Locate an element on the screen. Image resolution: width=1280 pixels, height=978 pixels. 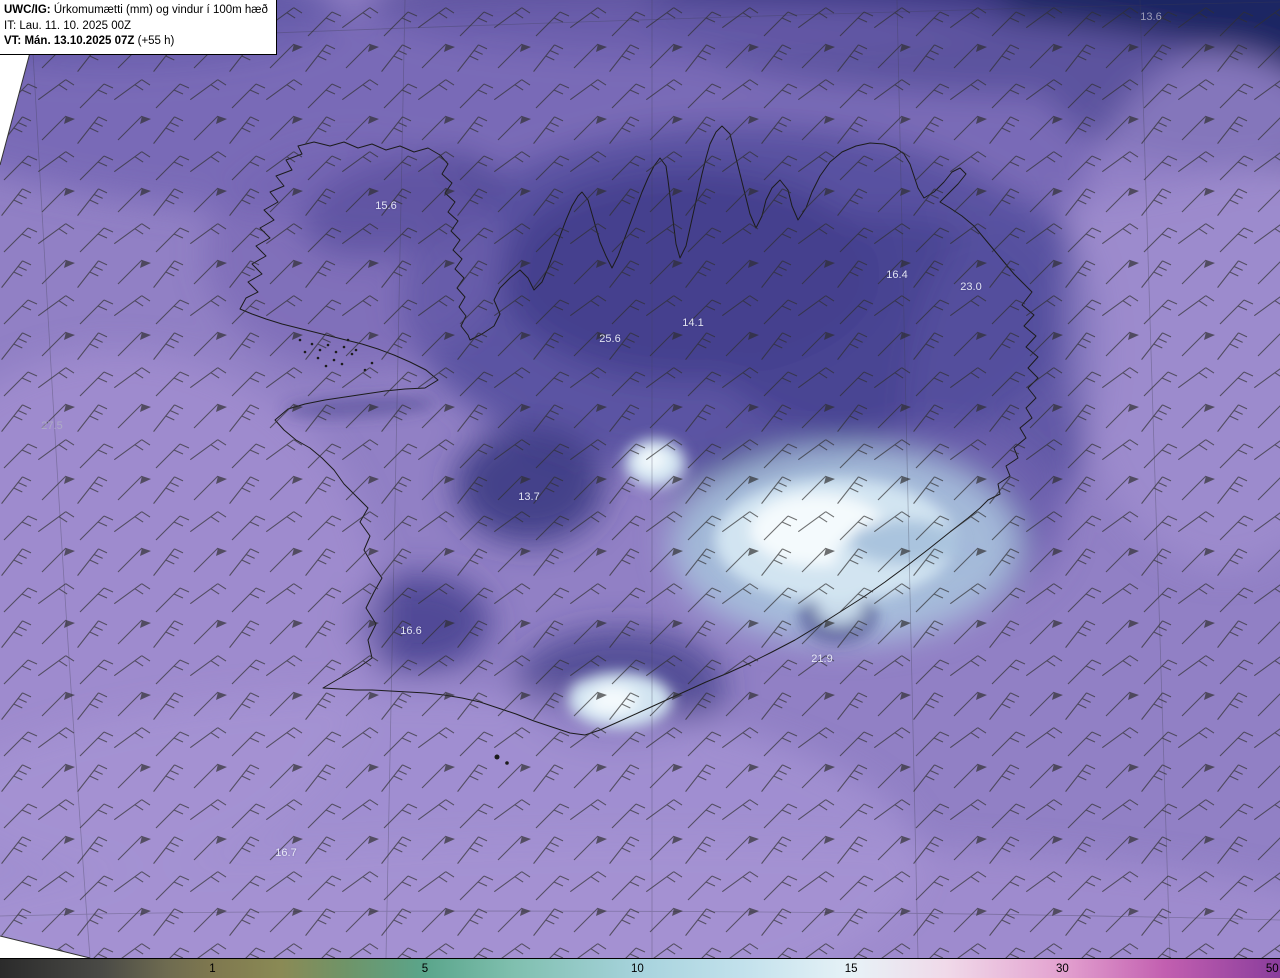
map-title: Úrkomumætti (mm) og vindur í 100m hæð is located at coordinates (160, 10).